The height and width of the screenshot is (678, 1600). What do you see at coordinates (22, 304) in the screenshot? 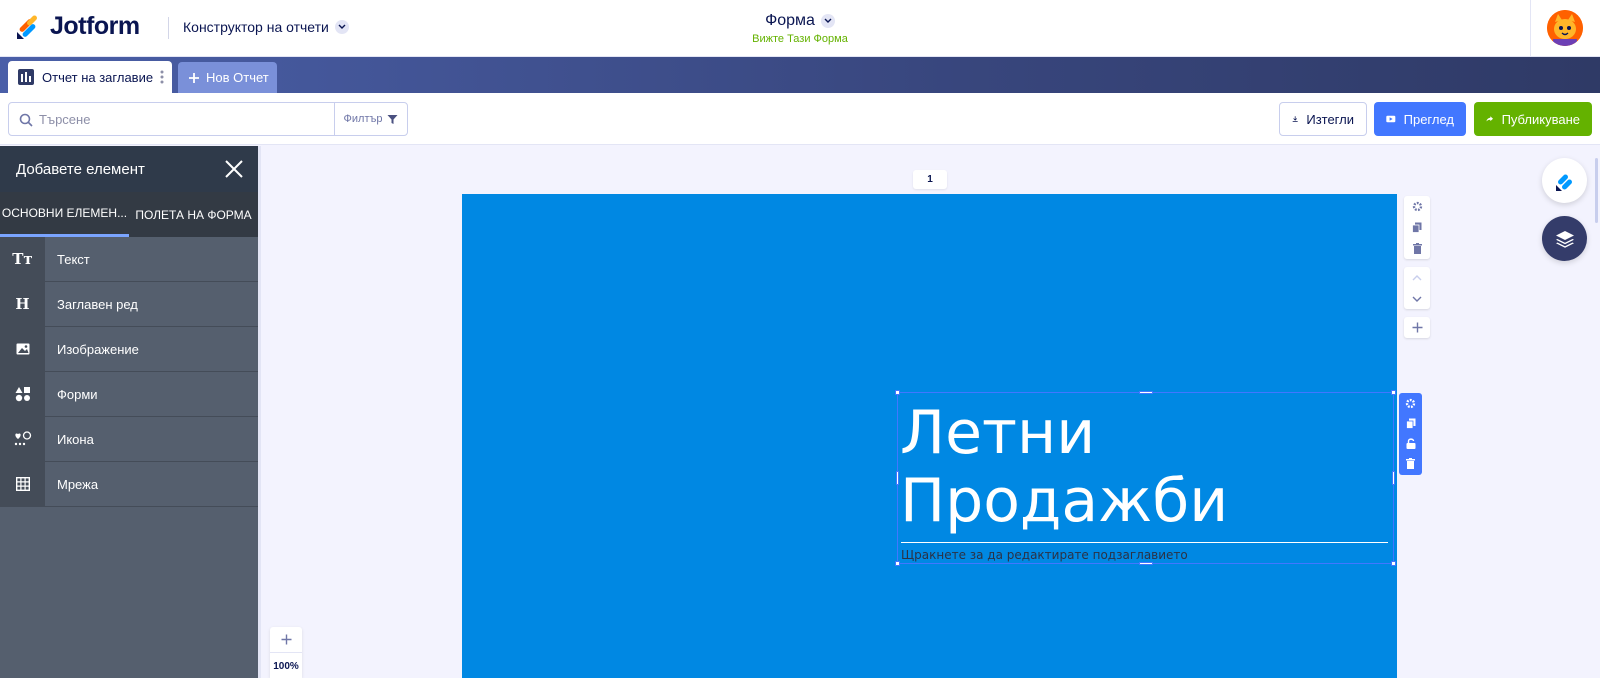
I see `heading-icon: H` at bounding box center [22, 304].